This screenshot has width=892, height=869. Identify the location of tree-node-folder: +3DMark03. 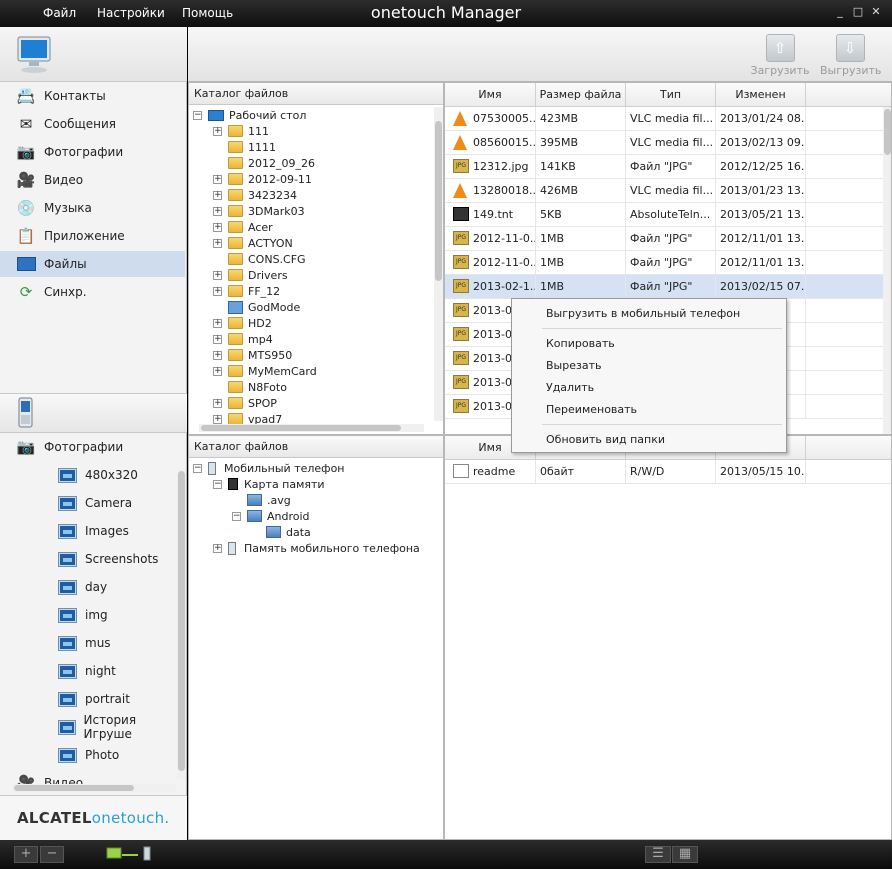
(259, 211).